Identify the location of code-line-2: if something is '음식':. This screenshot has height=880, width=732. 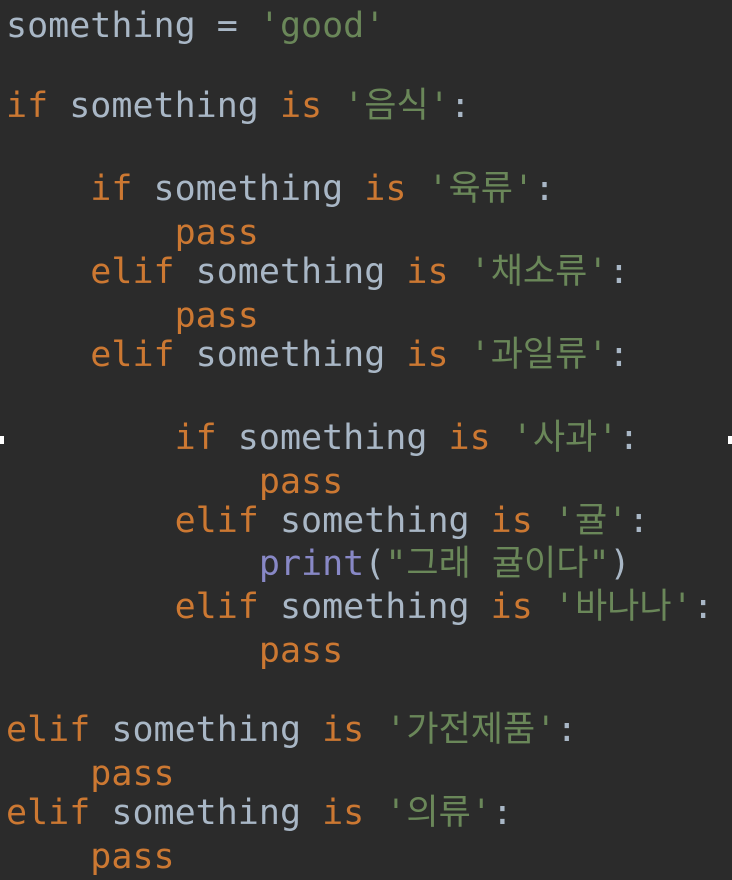
(238, 106).